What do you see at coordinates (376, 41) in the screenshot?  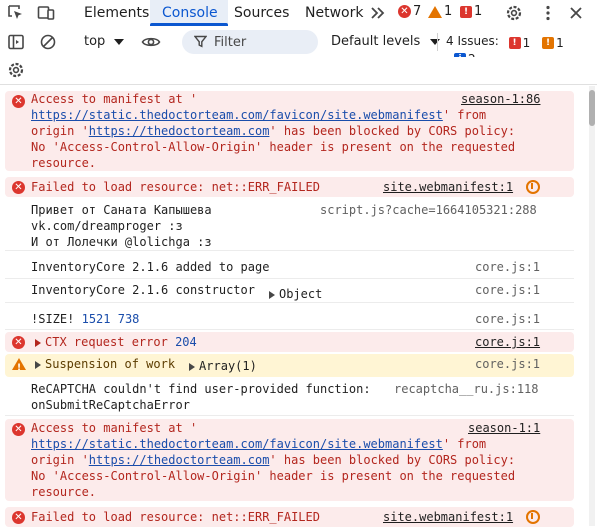 I see `log-levels-label: Default levels` at bounding box center [376, 41].